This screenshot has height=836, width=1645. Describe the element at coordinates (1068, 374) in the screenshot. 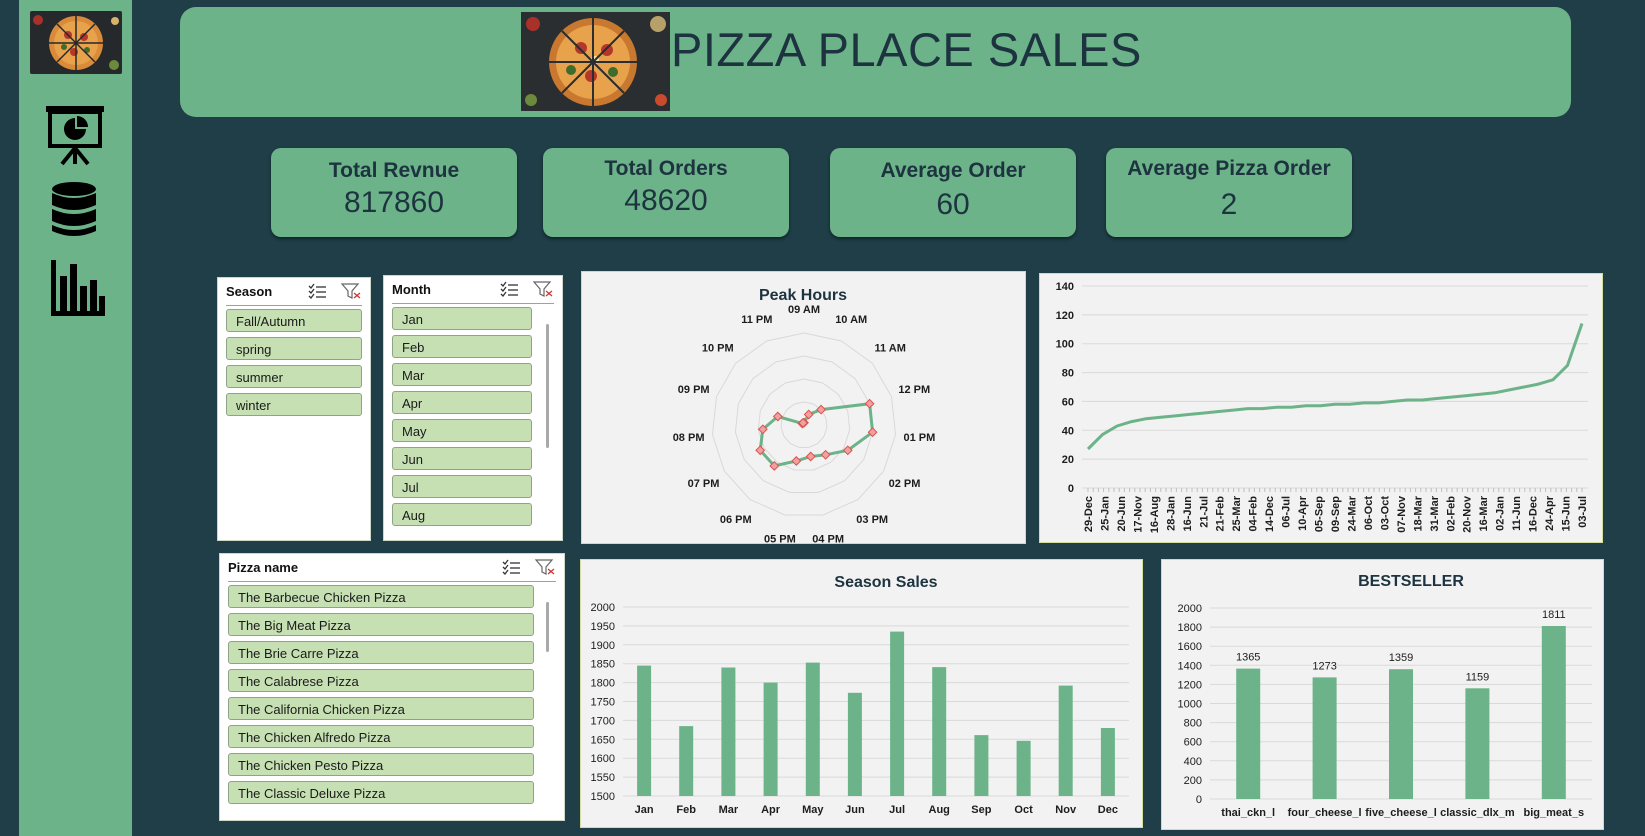

I see `y-tick-label: 80` at that location.